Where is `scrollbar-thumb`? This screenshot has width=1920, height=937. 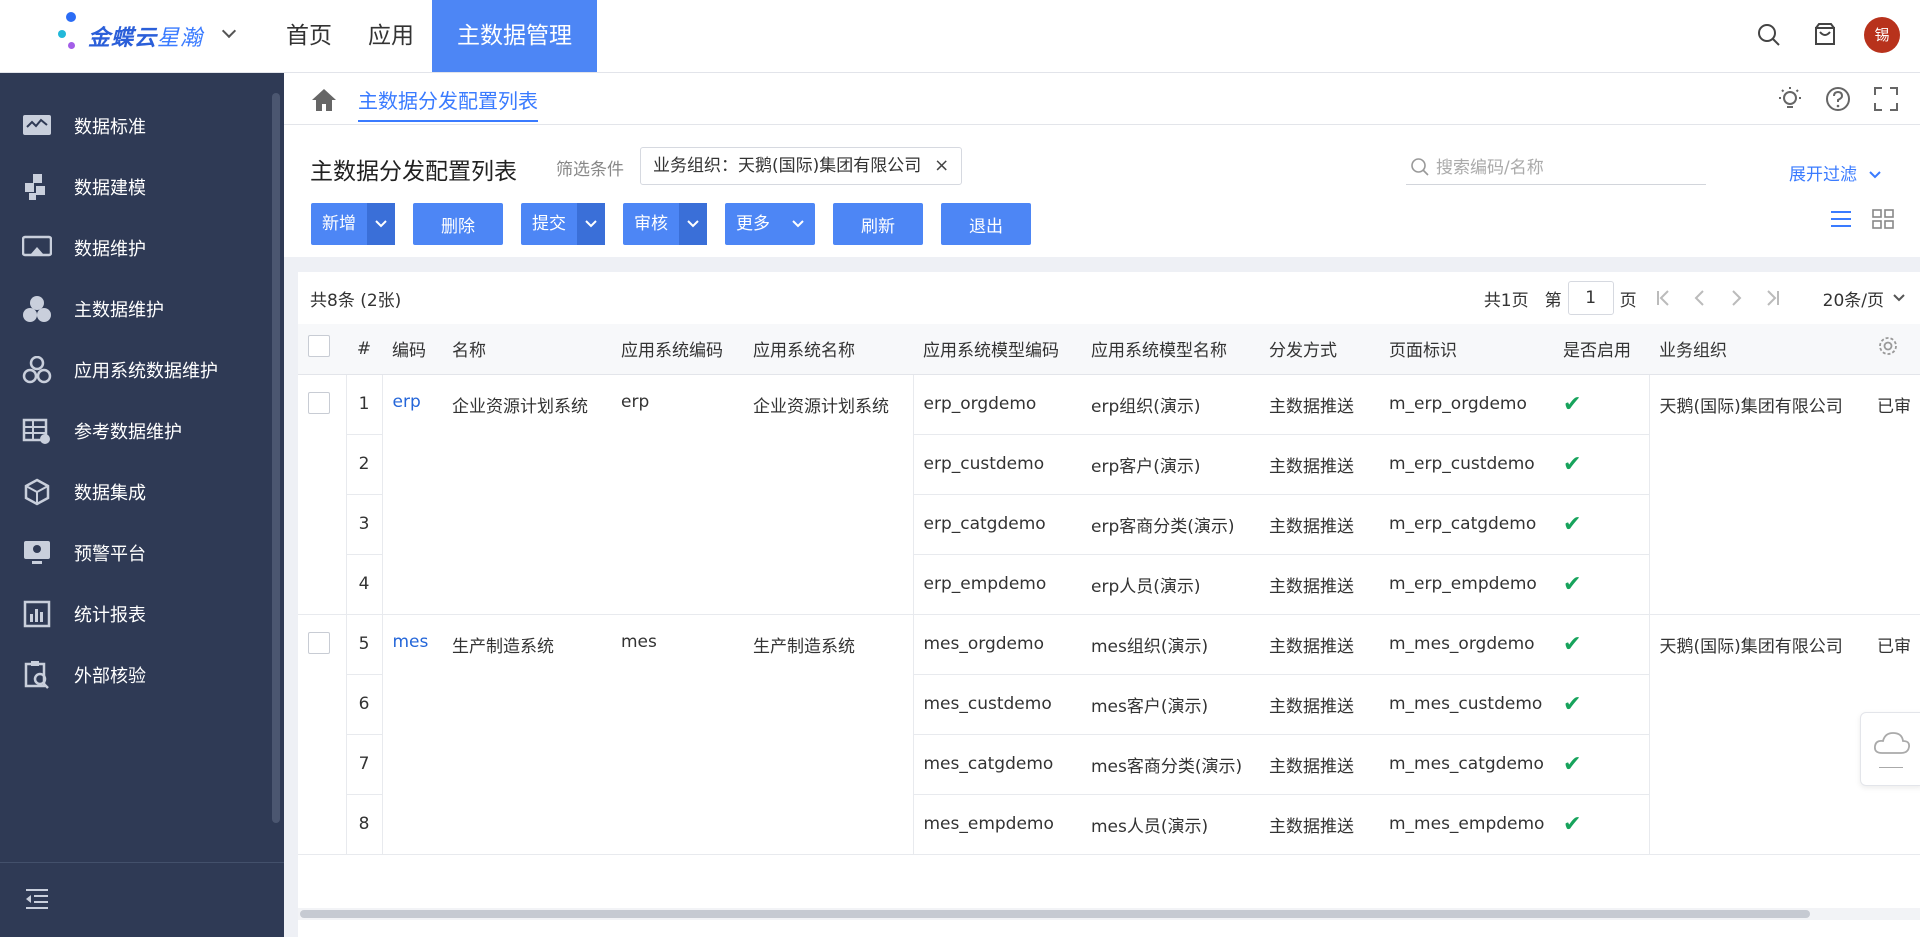
scrollbar-thumb is located at coordinates (1055, 914).